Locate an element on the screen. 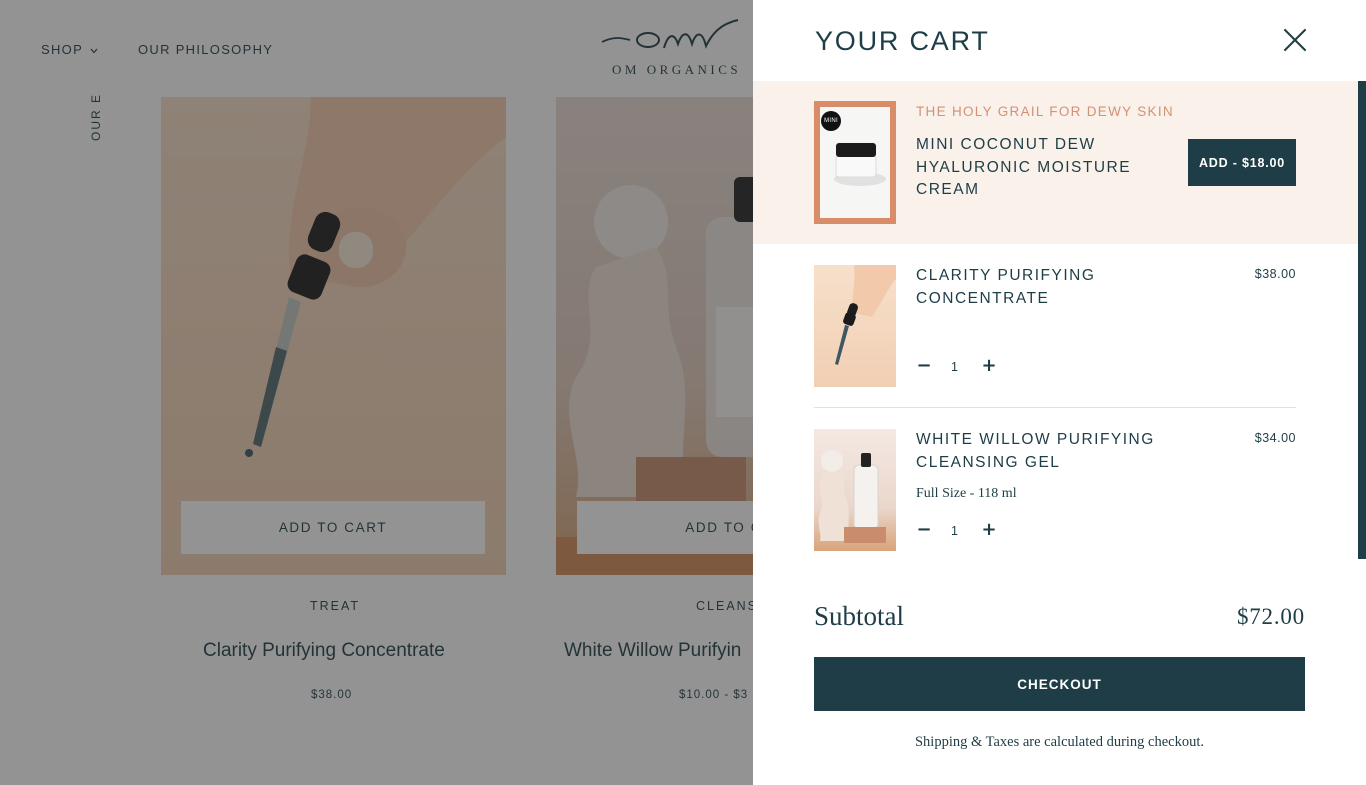 The height and width of the screenshot is (785, 1366). cart-title: YOUR CART is located at coordinates (902, 41).